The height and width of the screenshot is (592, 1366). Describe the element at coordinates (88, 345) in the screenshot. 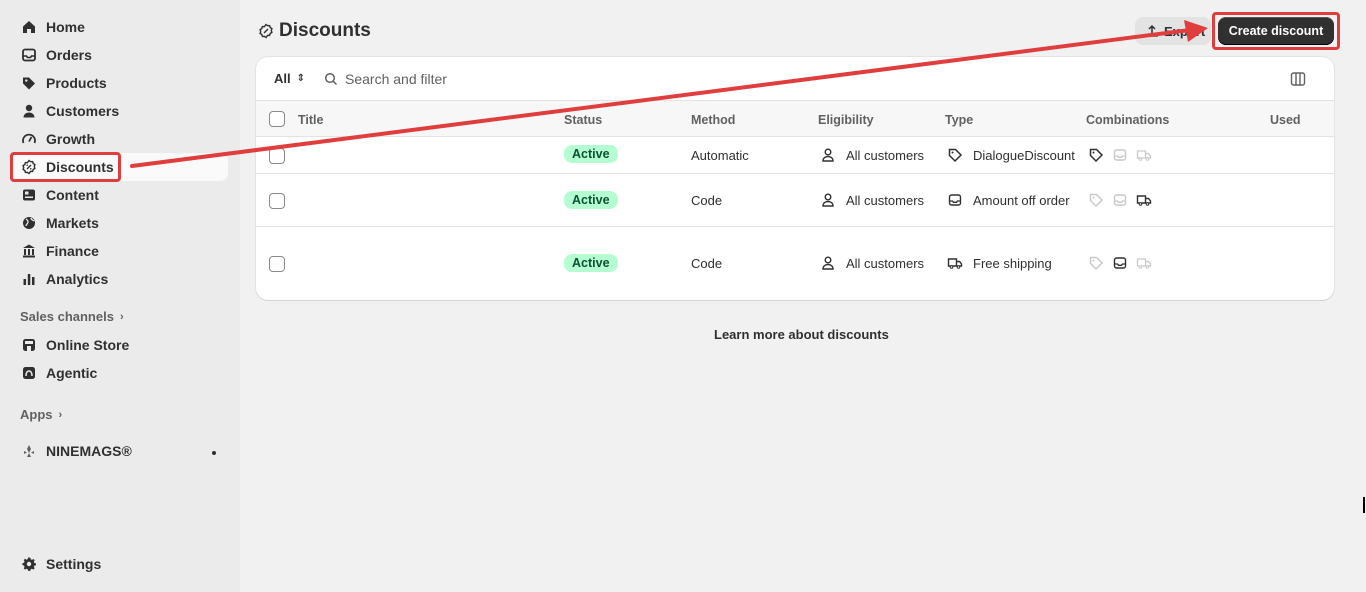

I see `sidebar-item-label: Online Store` at that location.